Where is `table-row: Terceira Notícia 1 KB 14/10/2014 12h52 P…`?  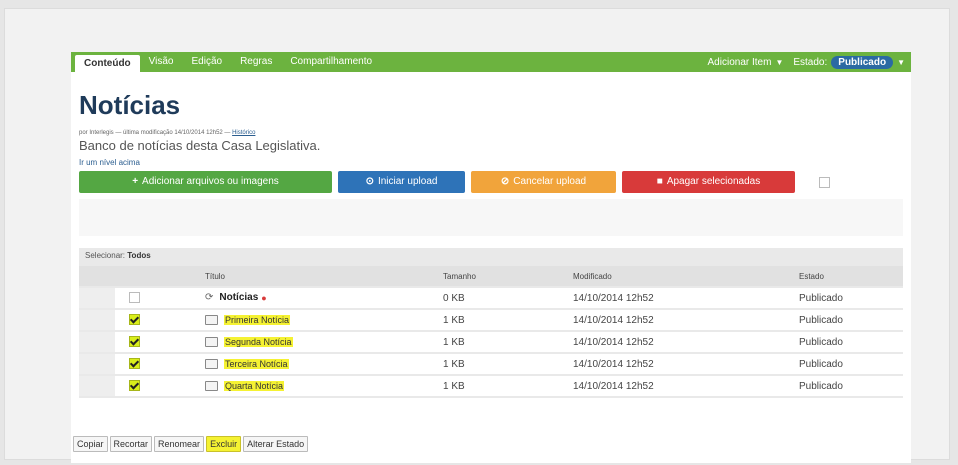 table-row: Terceira Notícia 1 KB 14/10/2014 12h52 P… is located at coordinates (491, 364).